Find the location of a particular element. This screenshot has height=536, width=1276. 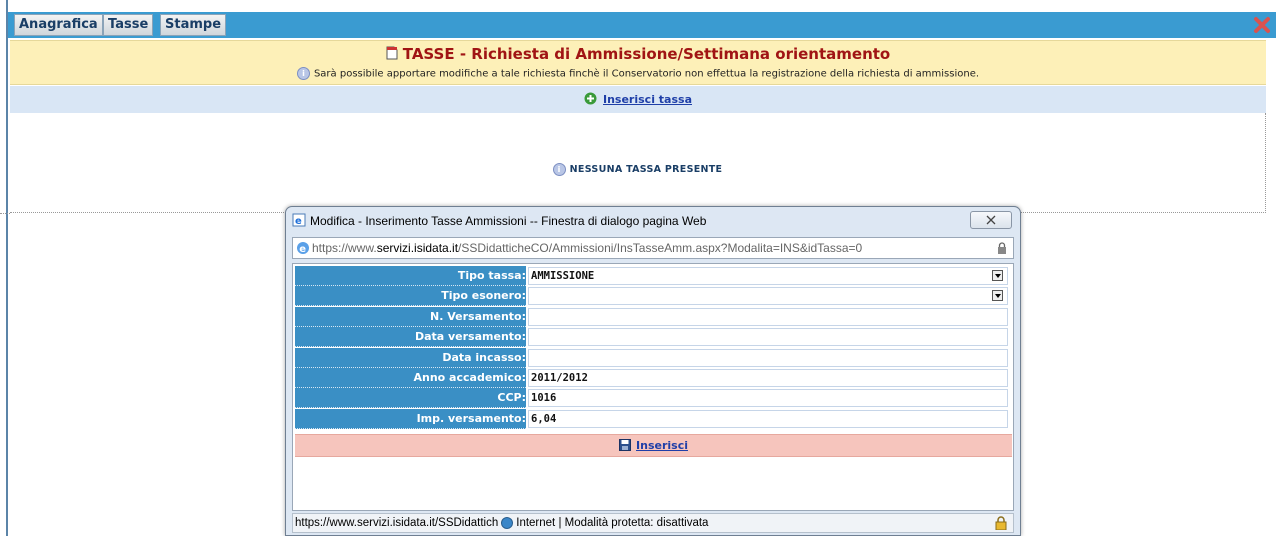

dialog-close-button is located at coordinates (991, 220).